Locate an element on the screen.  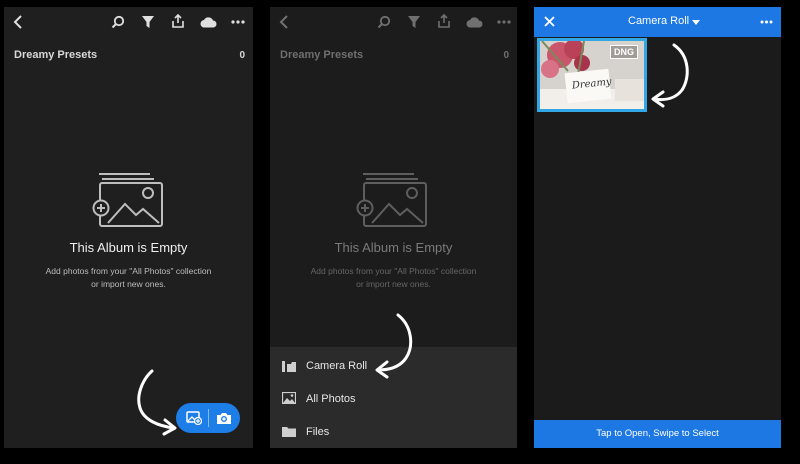
import-option-label: Files is located at coordinates (318, 432).